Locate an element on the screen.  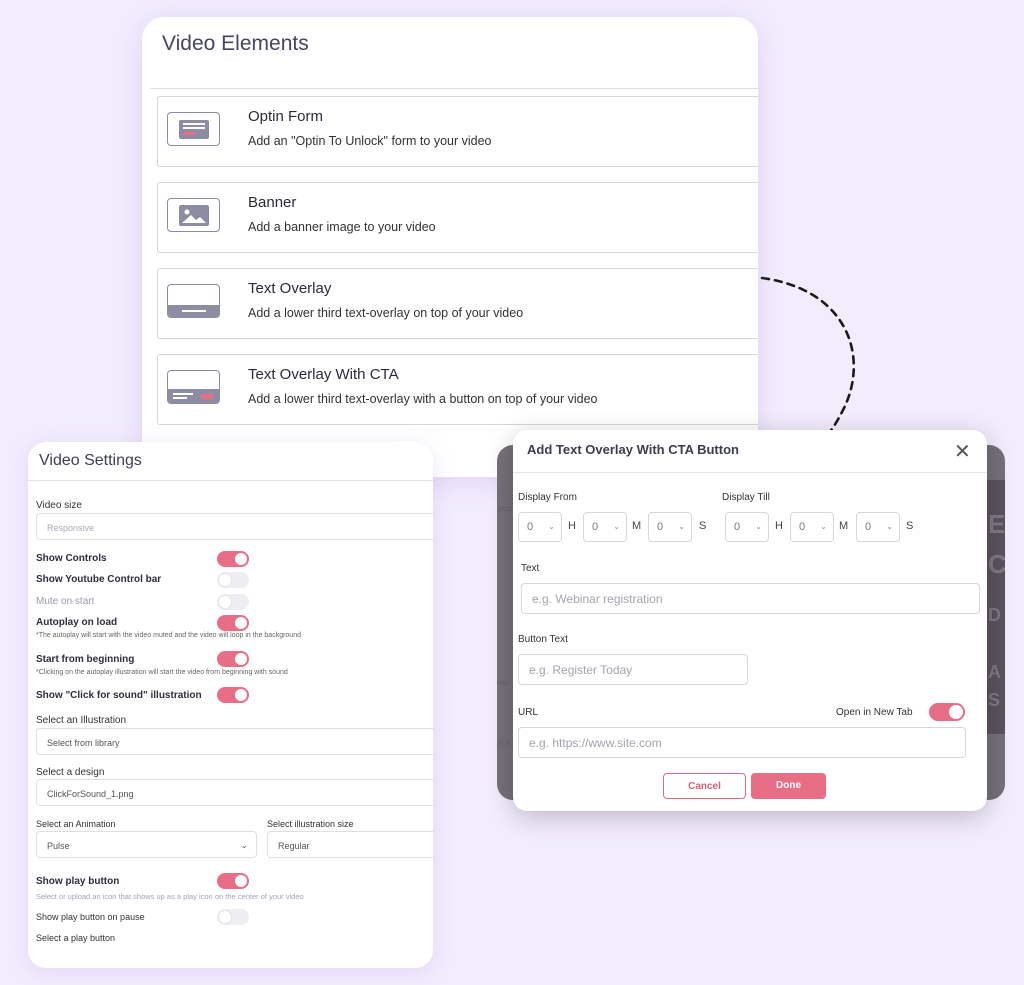
till-seconds-select: 0 ⌄ is located at coordinates (878, 527).